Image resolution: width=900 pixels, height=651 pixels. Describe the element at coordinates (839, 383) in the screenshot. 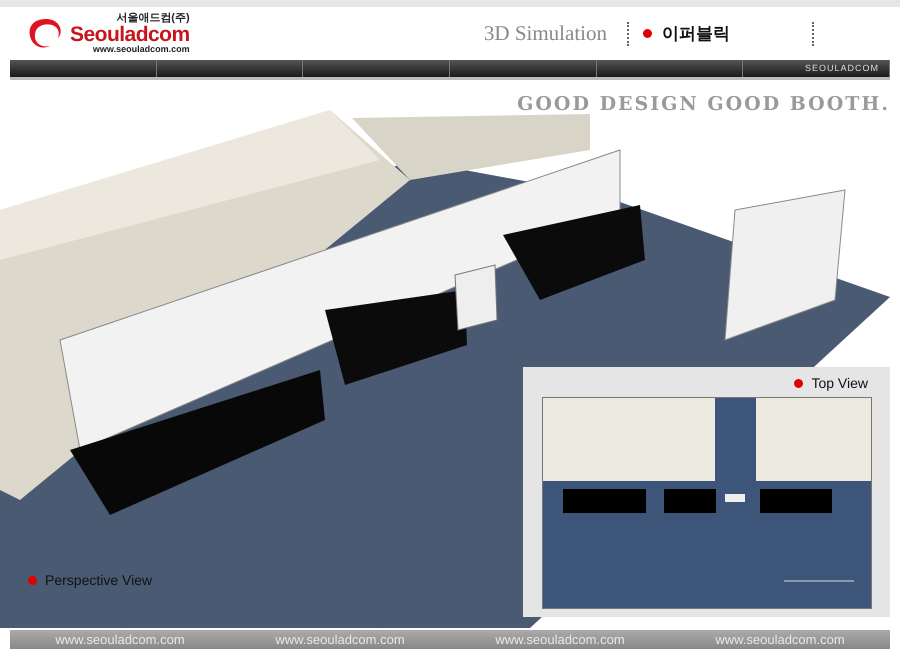

I see `view-label: Top View` at that location.